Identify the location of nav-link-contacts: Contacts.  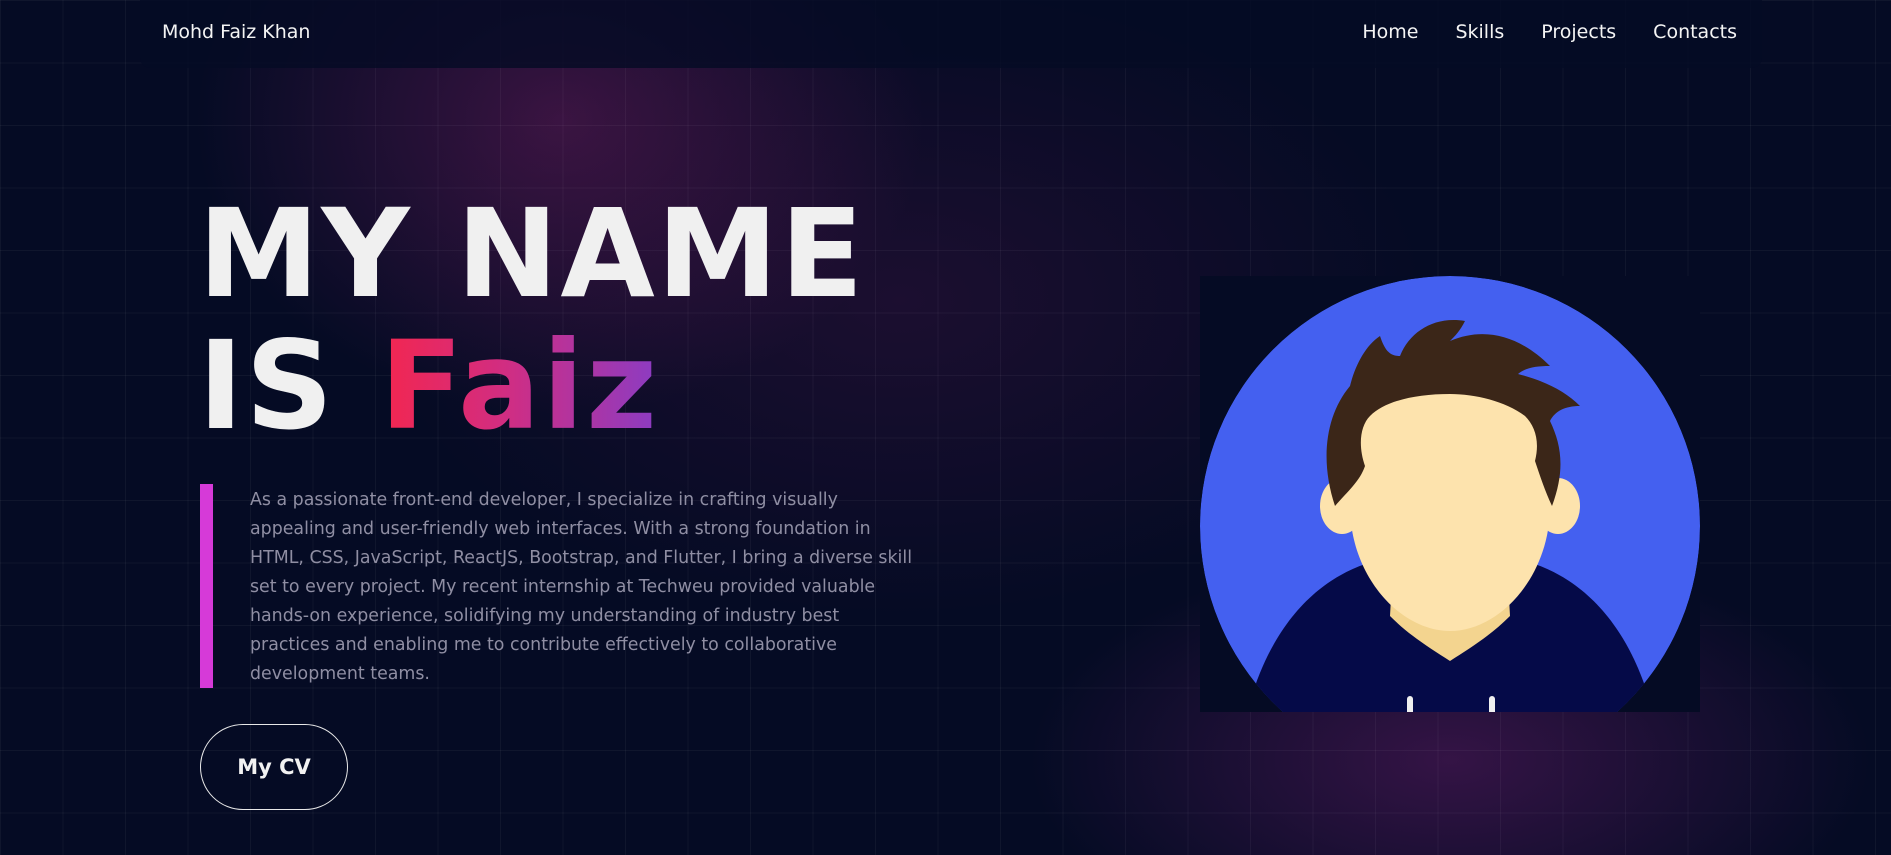
(1695, 32).